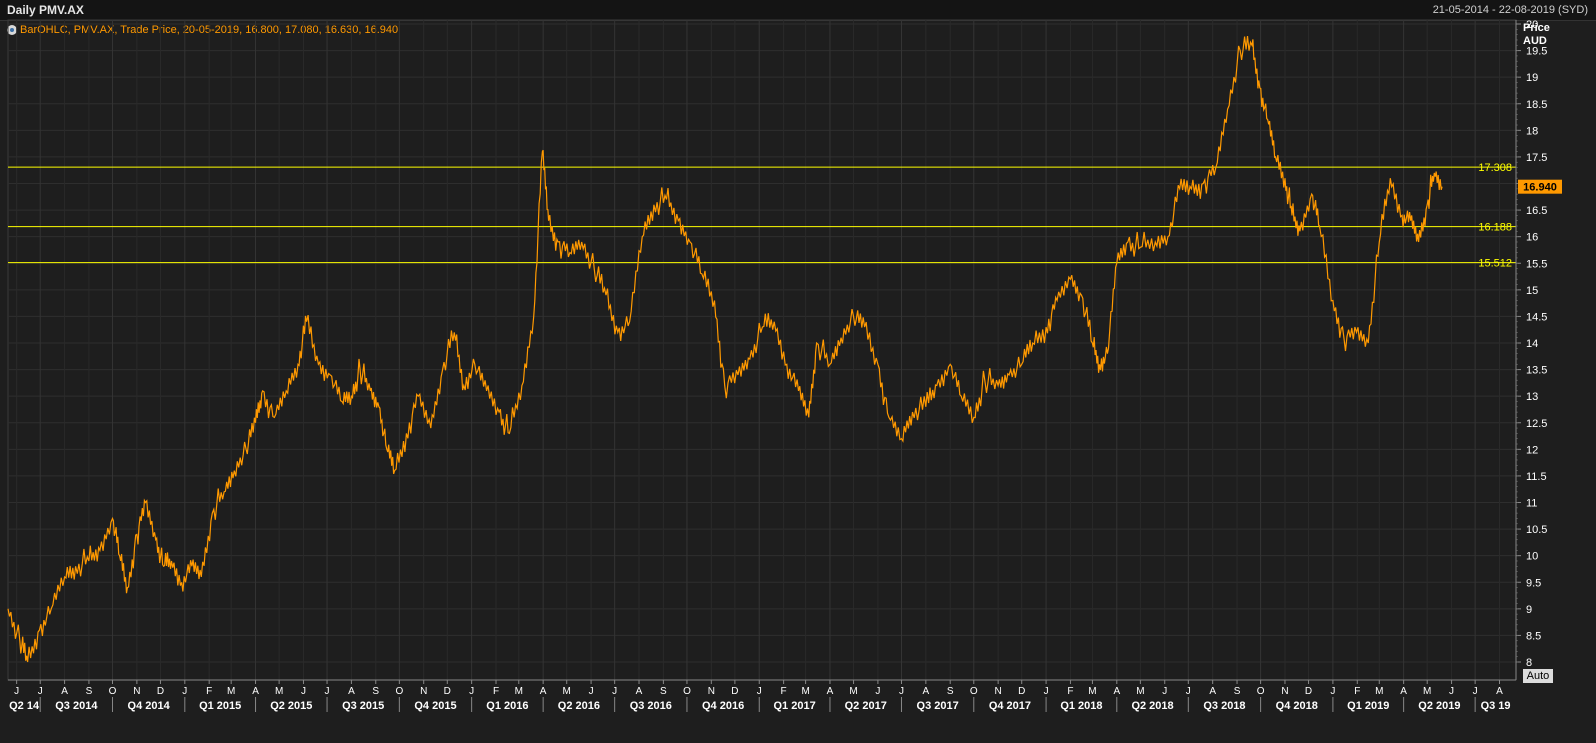  What do you see at coordinates (1532, 131) in the screenshot?
I see `y-tick-label: 18` at bounding box center [1532, 131].